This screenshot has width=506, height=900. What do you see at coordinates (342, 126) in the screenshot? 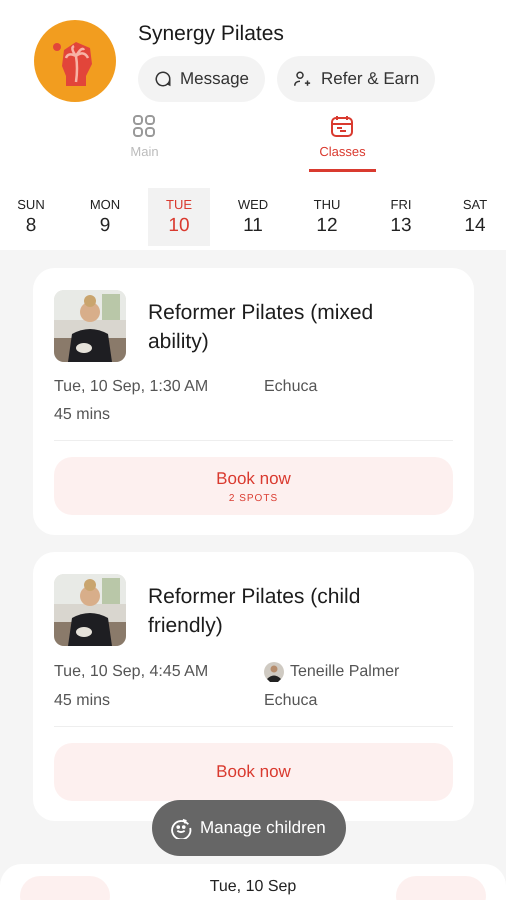
I see `calendar-icon` at bounding box center [342, 126].